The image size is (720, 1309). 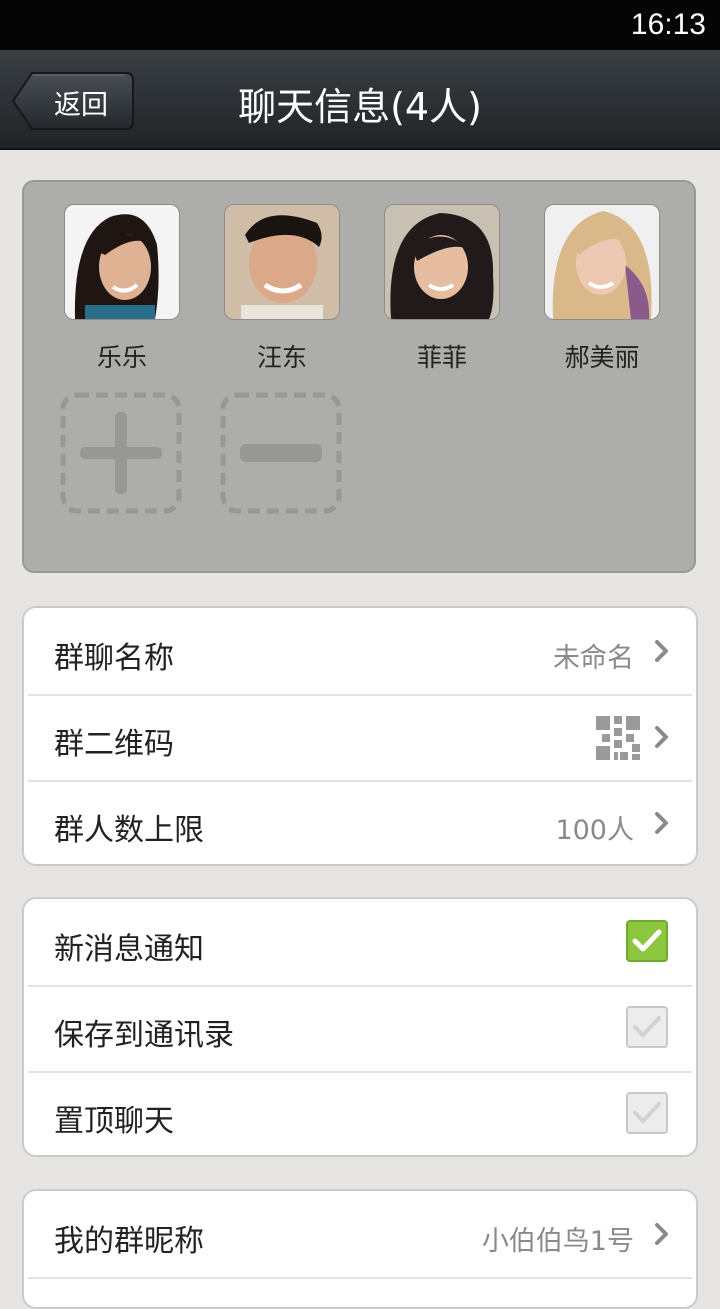 I want to click on group-qr-row: 群二维码, so click(x=360, y=737).